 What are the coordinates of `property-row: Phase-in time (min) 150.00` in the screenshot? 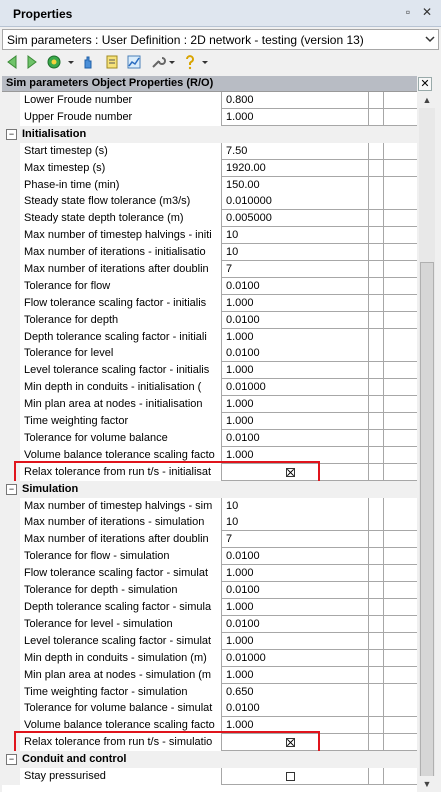 It's located at (209, 185).